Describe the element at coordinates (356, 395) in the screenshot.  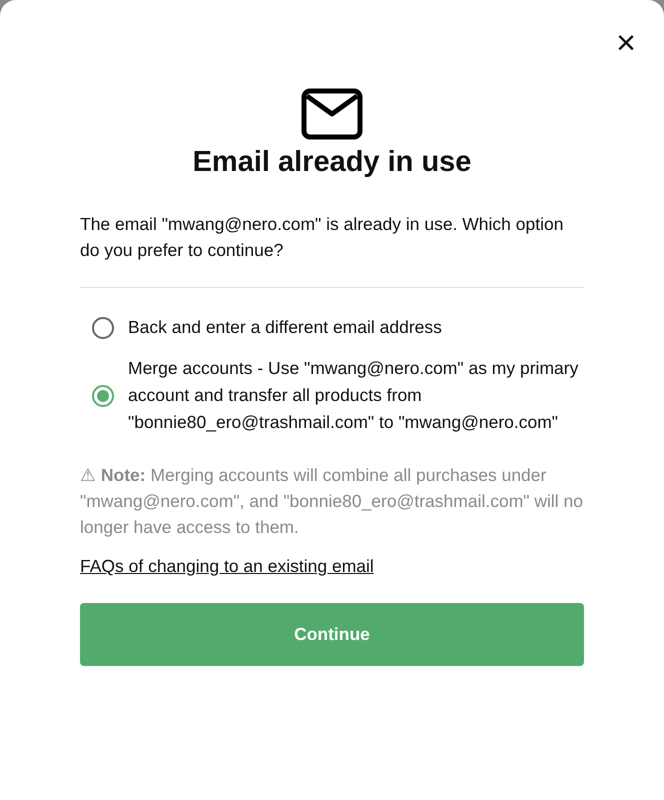
I see `option-label: Merge accounts - Use "mwang@nero.com" as my primary account and transfer all products from "bonnie80_ero@trashmail.com" to "mwang@nero.com"` at that location.